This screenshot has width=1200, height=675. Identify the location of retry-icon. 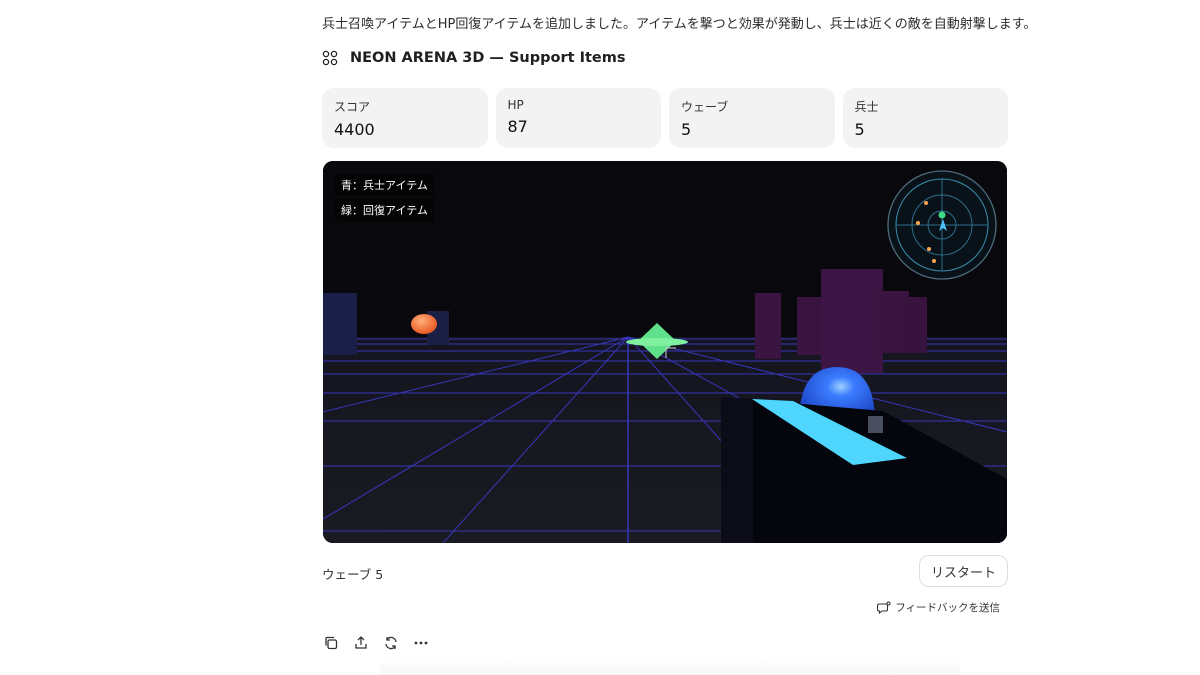
(391, 643).